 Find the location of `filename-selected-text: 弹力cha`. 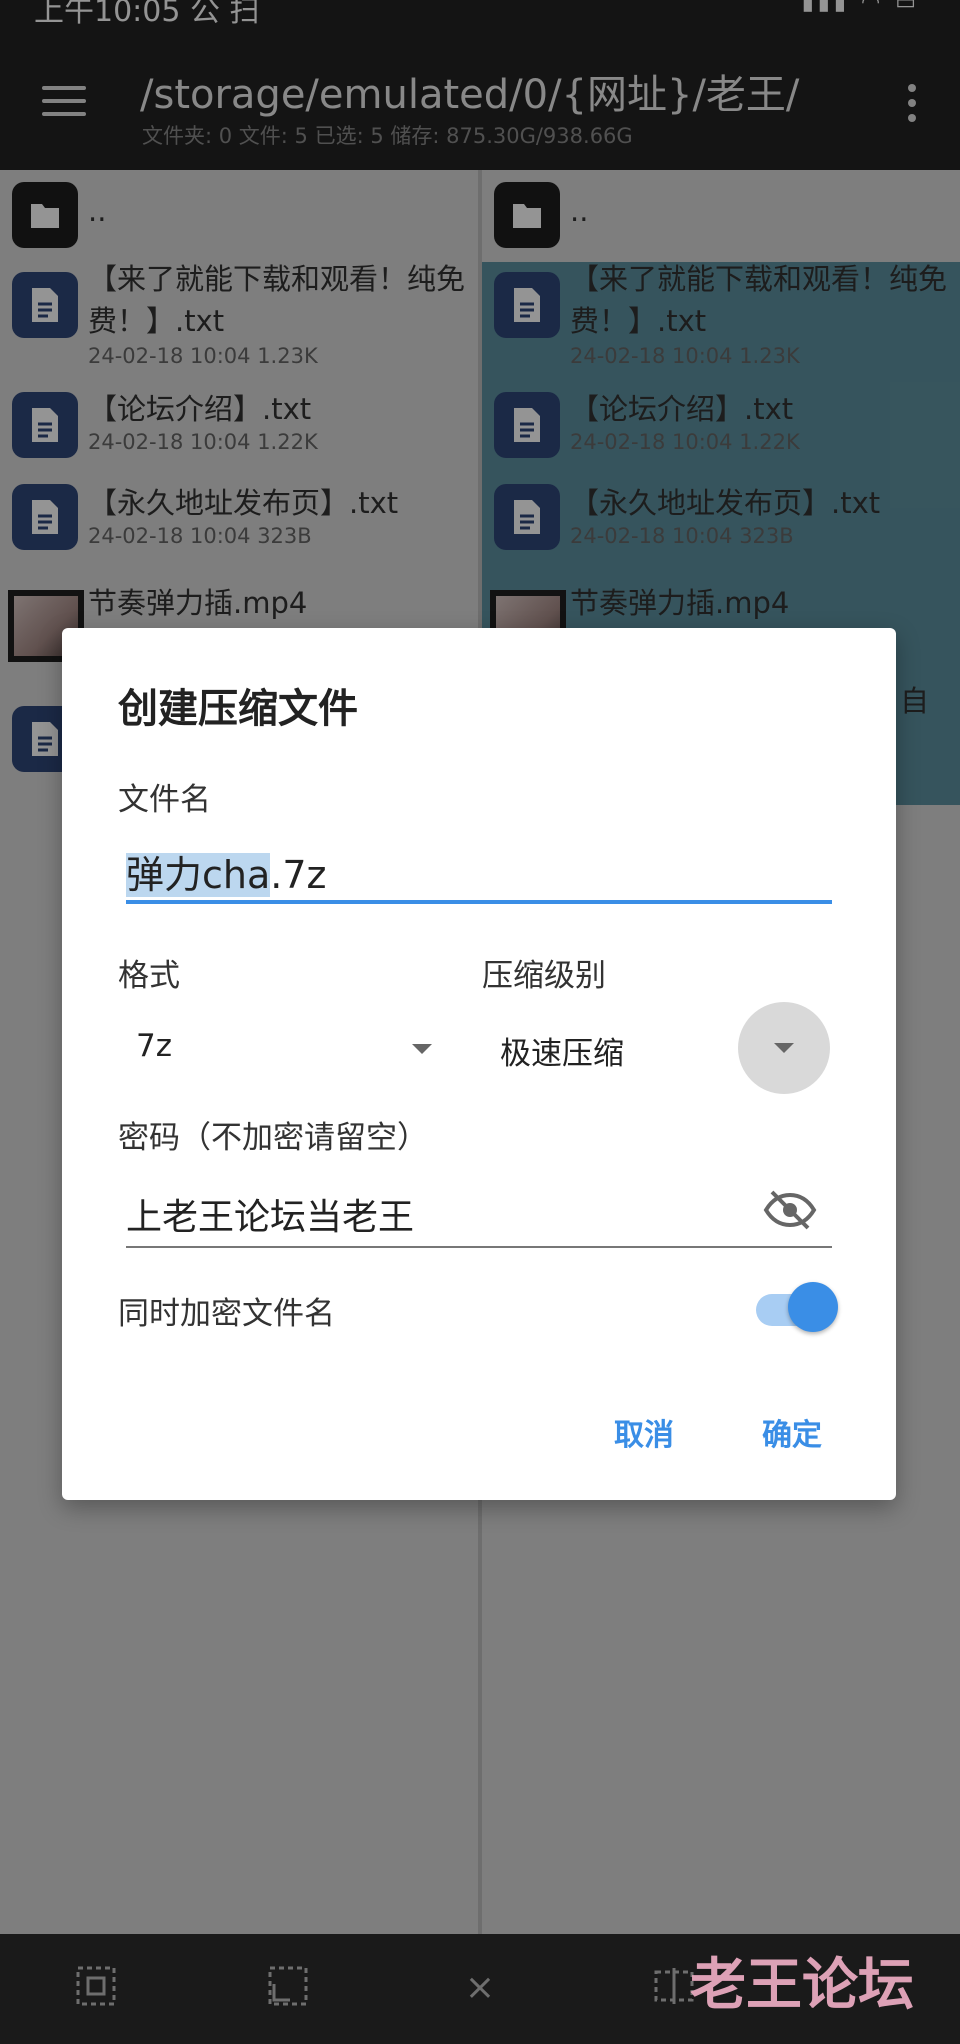

filename-selected-text: 弹力cha is located at coordinates (198, 875).